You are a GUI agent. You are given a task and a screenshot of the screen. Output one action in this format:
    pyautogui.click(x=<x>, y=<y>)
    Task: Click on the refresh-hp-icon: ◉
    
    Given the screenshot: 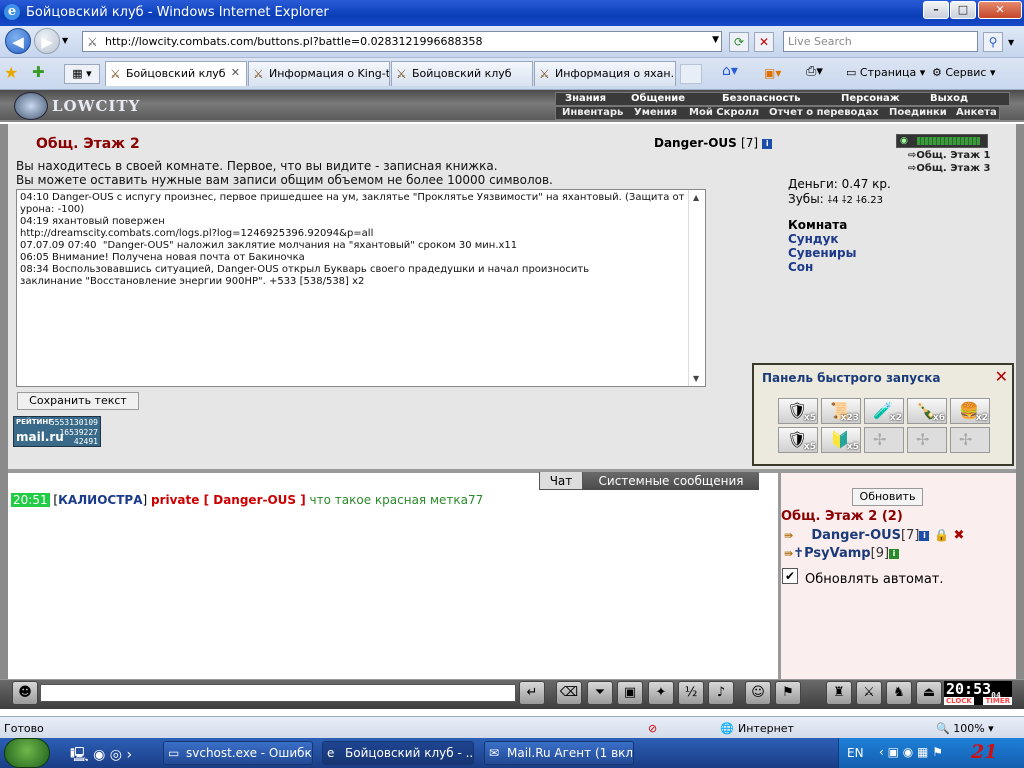 What is the action you would take?
    pyautogui.click(x=906, y=141)
    